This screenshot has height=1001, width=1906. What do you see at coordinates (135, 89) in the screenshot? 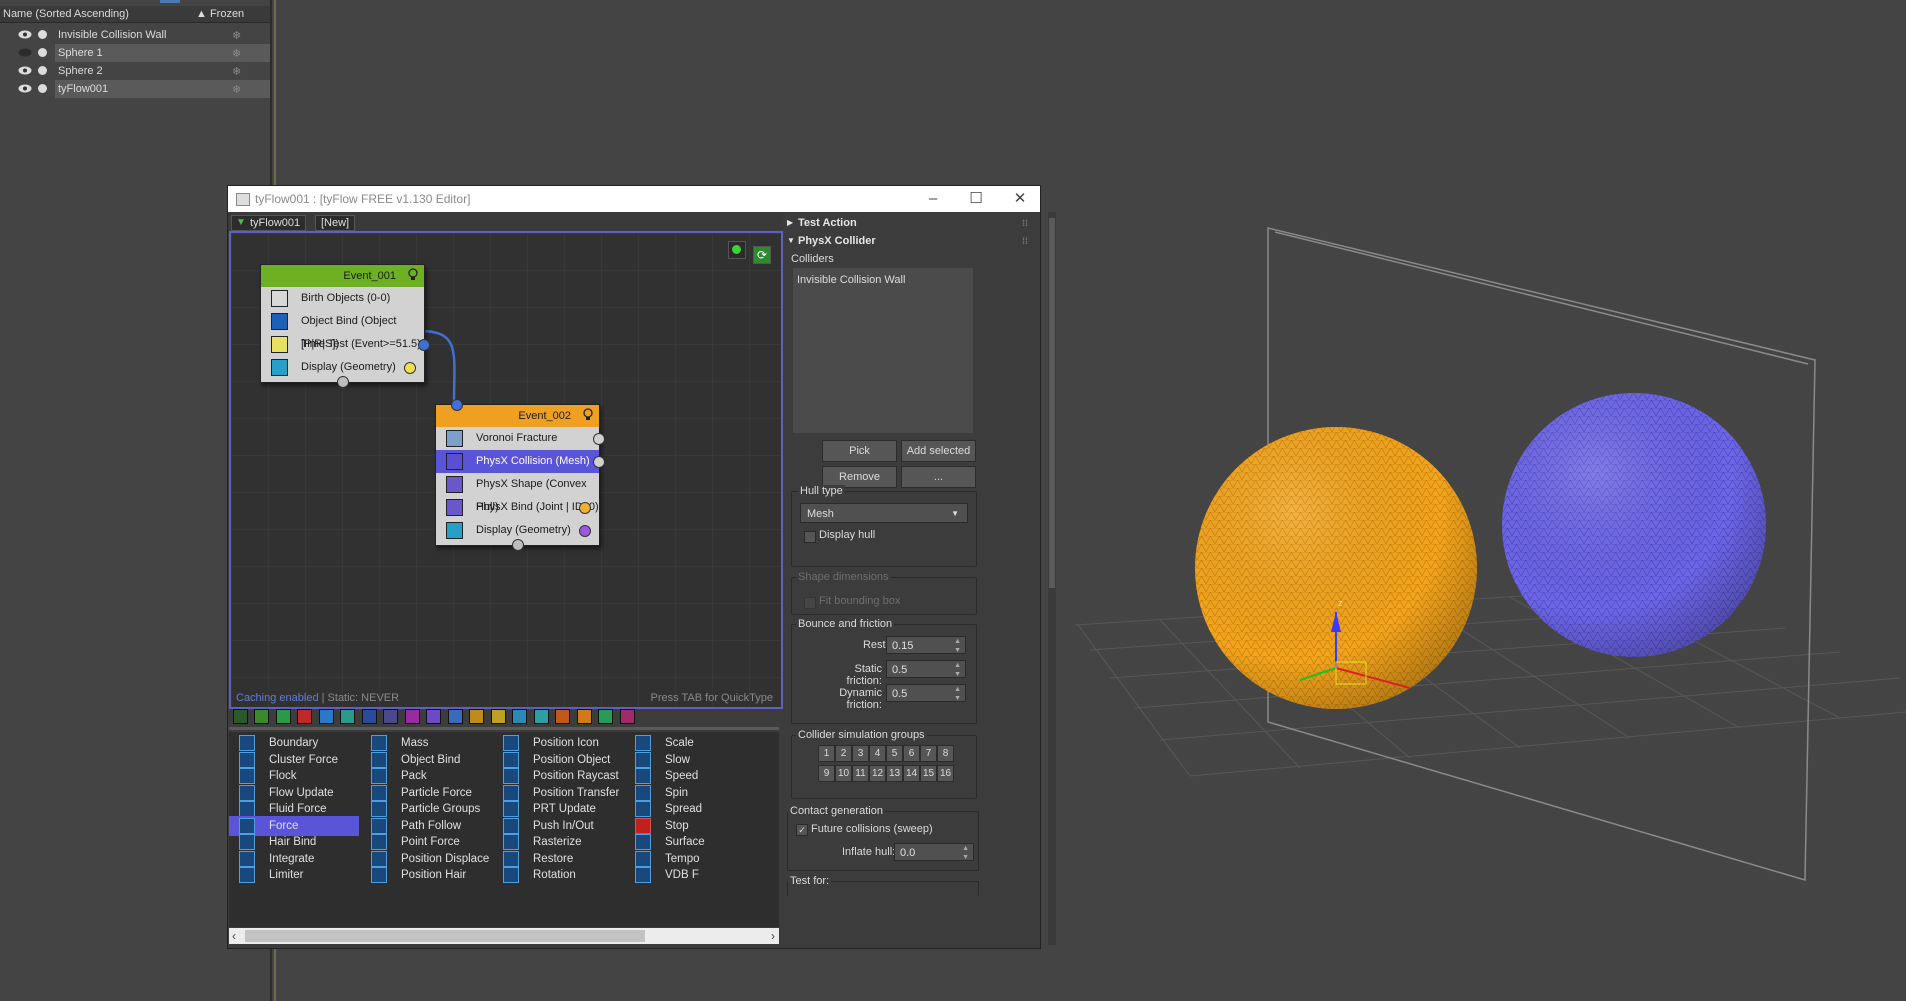
I see `explorer-row: tyFlow001 ❄` at bounding box center [135, 89].